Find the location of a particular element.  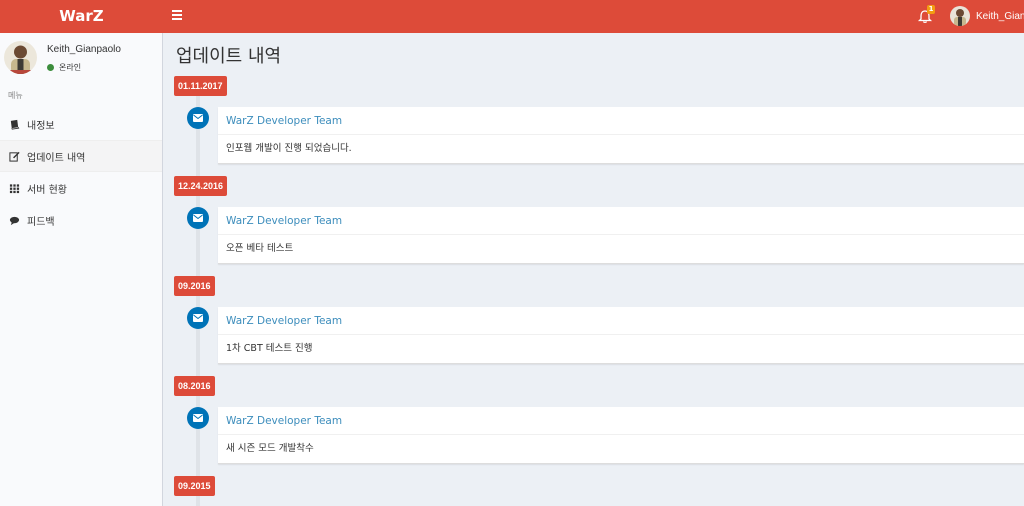

status-dot-icon is located at coordinates (50, 67).